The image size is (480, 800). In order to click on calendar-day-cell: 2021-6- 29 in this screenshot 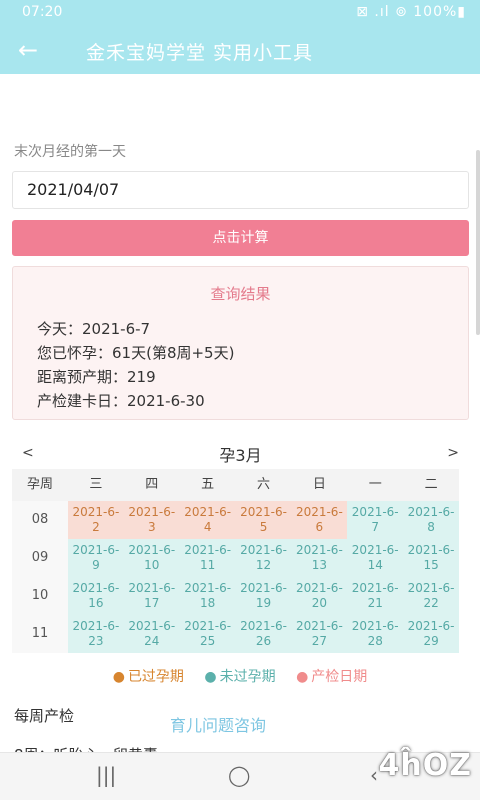, I will do `click(431, 634)`.